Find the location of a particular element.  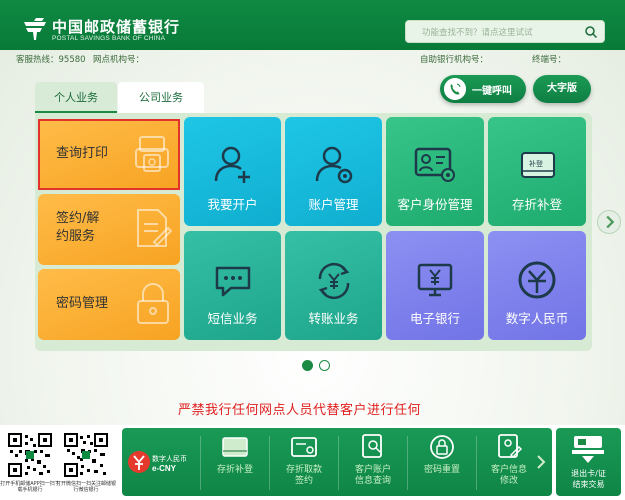

open-account-label: 我要开户 is located at coordinates (232, 204).